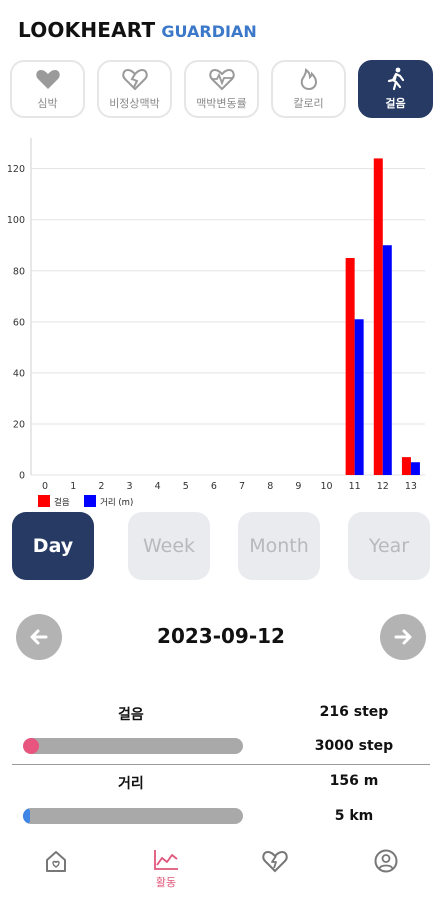 The image size is (441, 900). I want to click on x-tick-label: 4, so click(158, 486).